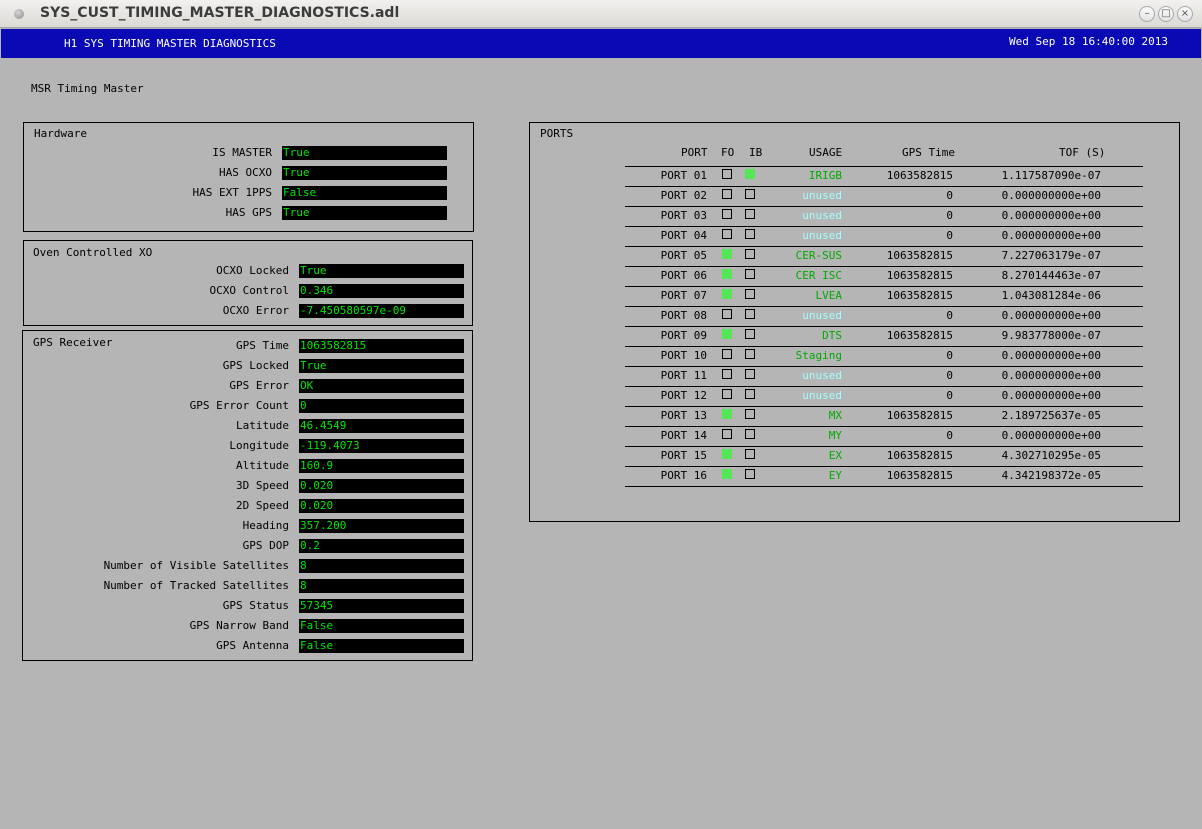 The width and height of the screenshot is (1202, 829). I want to click on gps-number-of-tracked-satellites-value: 8, so click(381, 586).